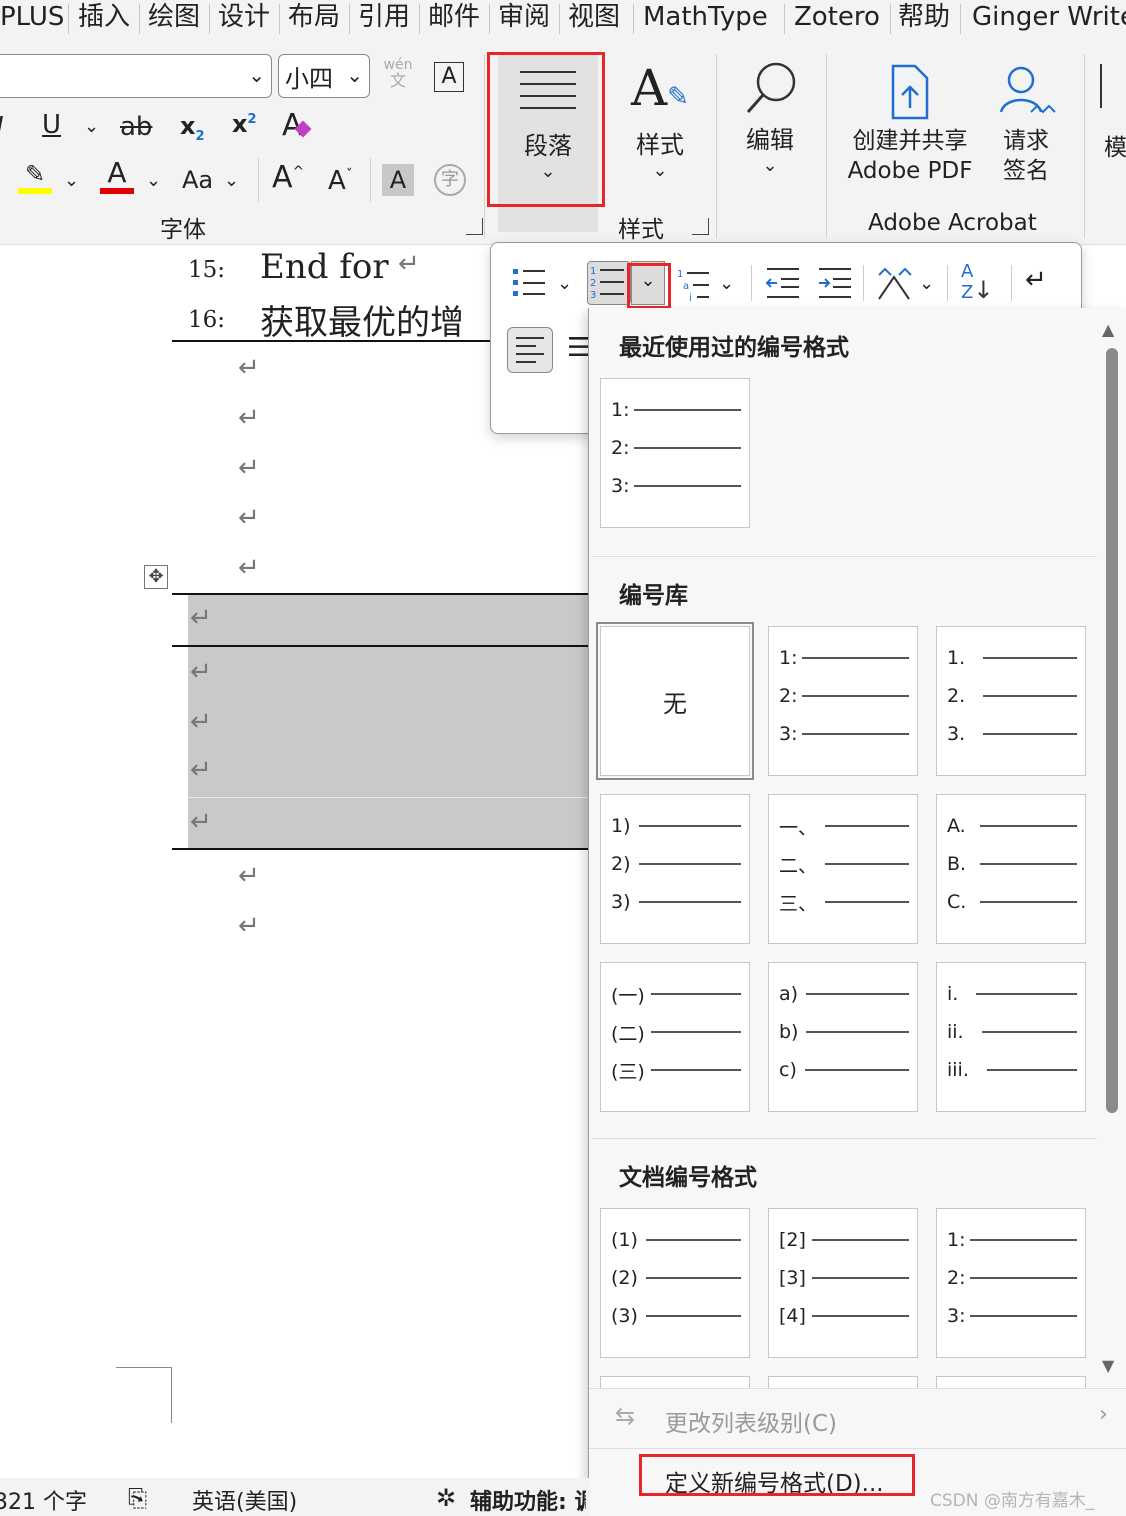 The width and height of the screenshot is (1126, 1516). I want to click on align-center-icon: ☰, so click(578, 348).